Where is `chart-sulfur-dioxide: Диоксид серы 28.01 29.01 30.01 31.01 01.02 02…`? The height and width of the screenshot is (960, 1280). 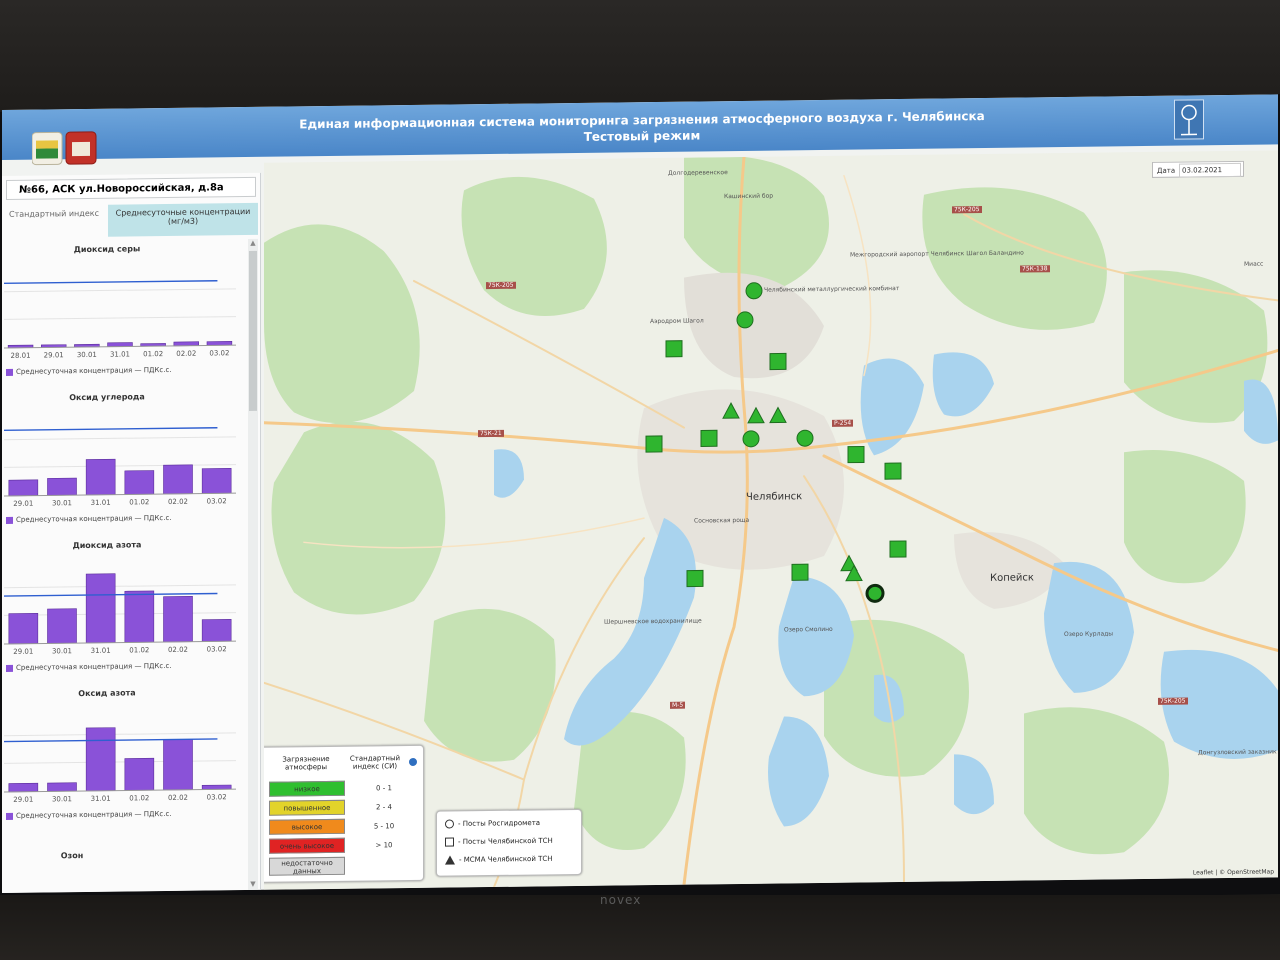
chart-sulfur-dioxide: Диоксид серы 28.01 29.01 30.01 31.01 01.02 02… is located at coordinates (124, 315).